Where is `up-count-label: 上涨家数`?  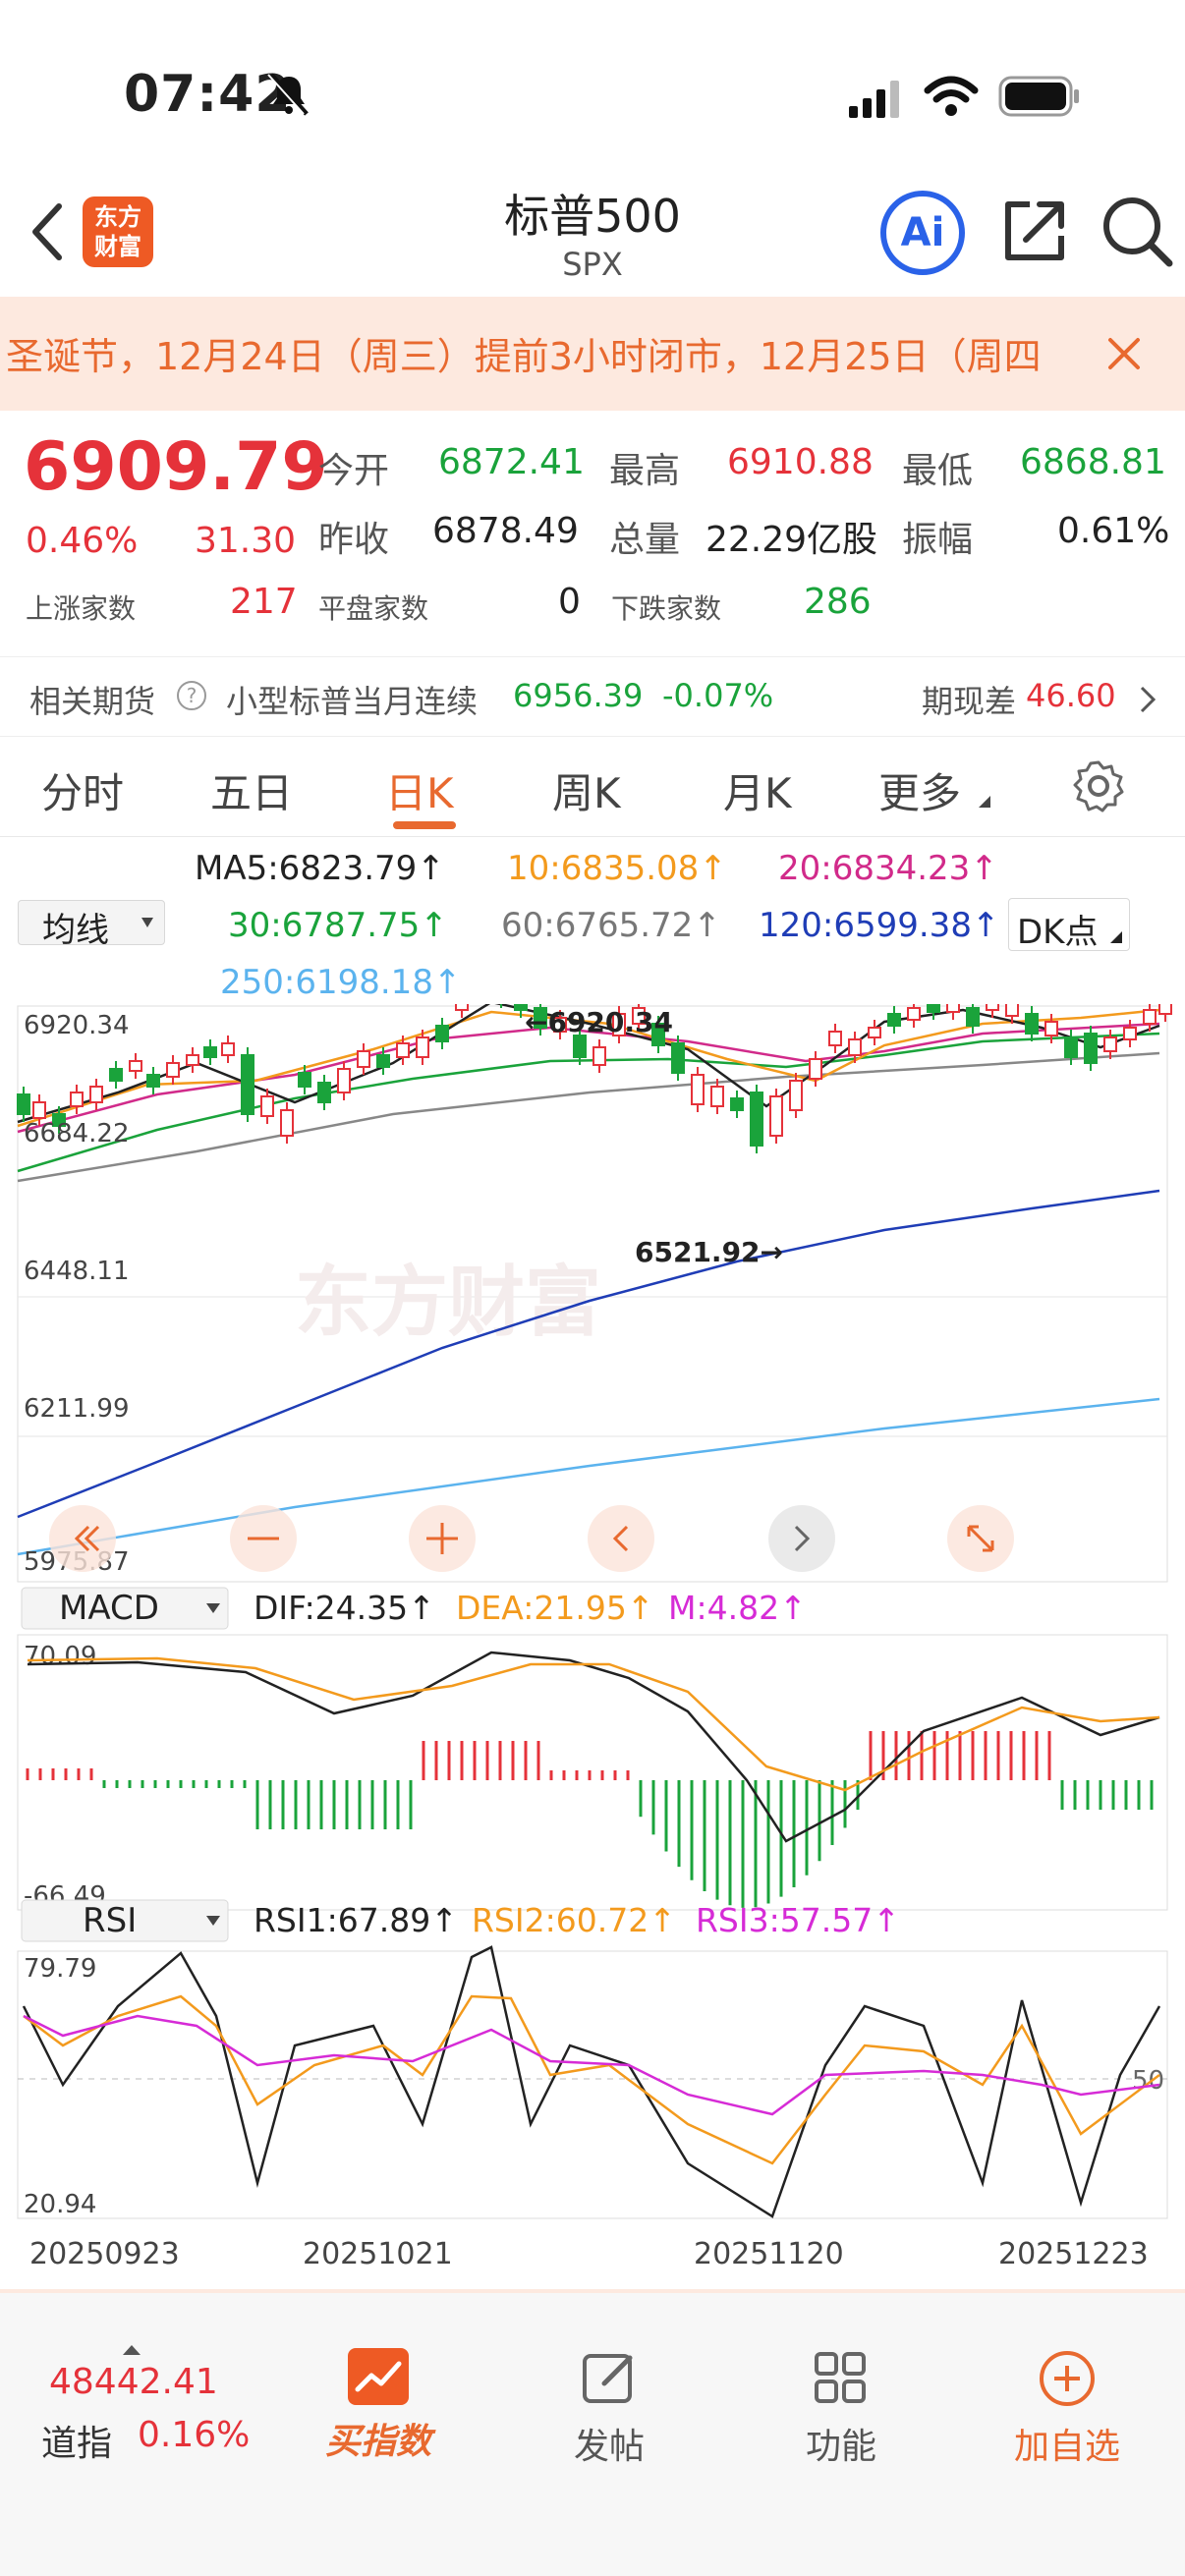 up-count-label: 上涨家数 is located at coordinates (82, 608).